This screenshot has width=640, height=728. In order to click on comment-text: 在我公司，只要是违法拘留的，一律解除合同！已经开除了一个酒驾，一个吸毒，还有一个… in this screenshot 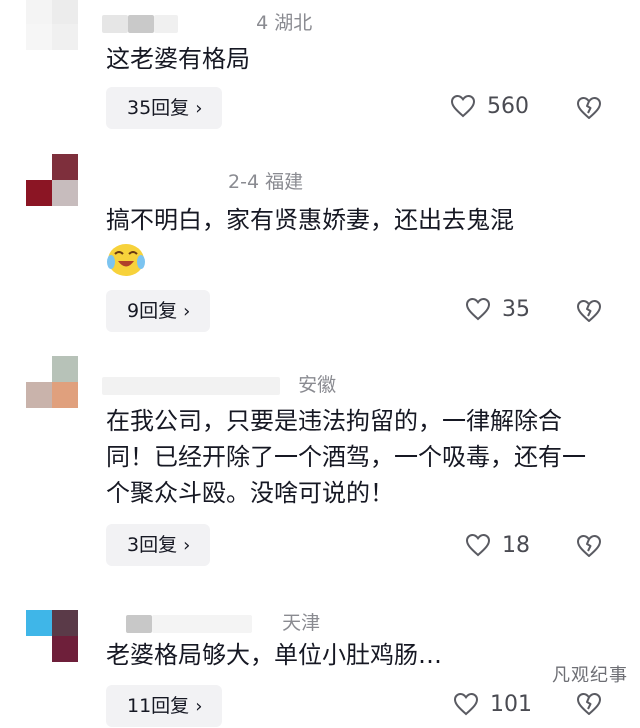, I will do `click(346, 457)`.